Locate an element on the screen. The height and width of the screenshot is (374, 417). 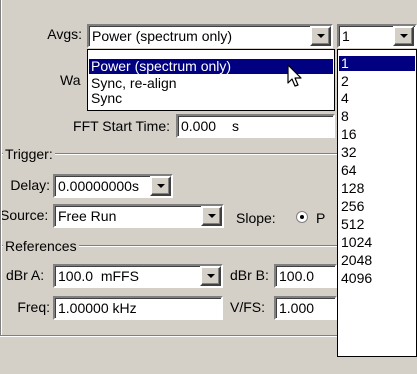
dbra-combobox: 100.0 mFFS is located at coordinates (138, 276).